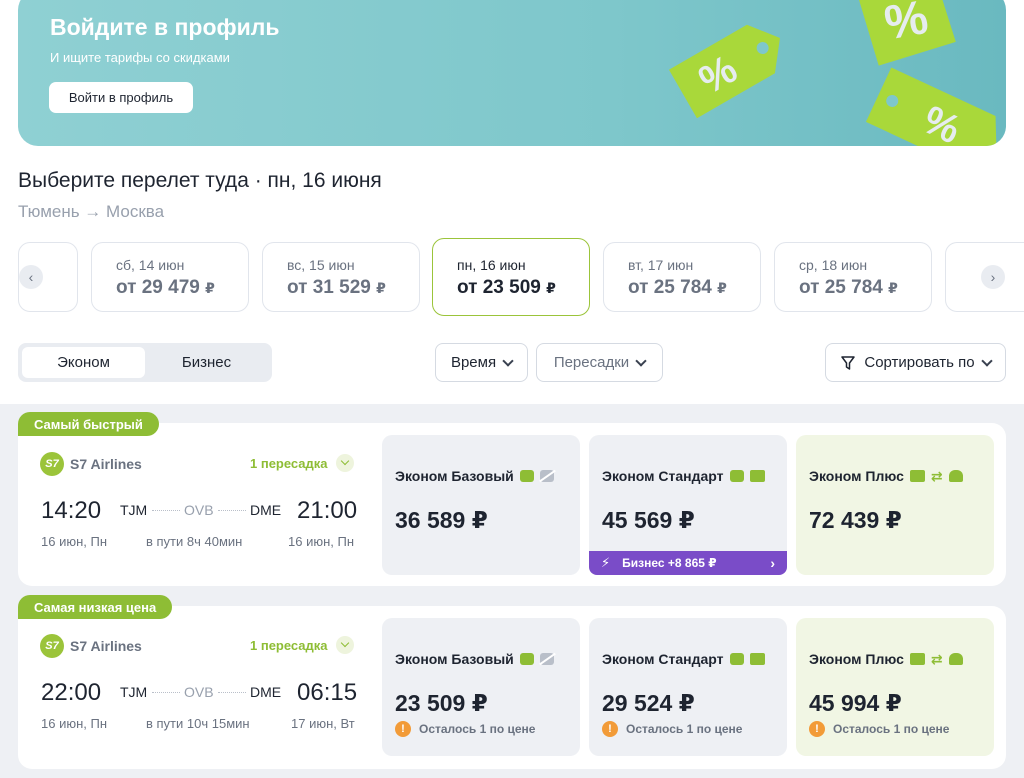 This screenshot has width=1024, height=778. I want to click on fare-price: 36 589 ₽, so click(441, 520).